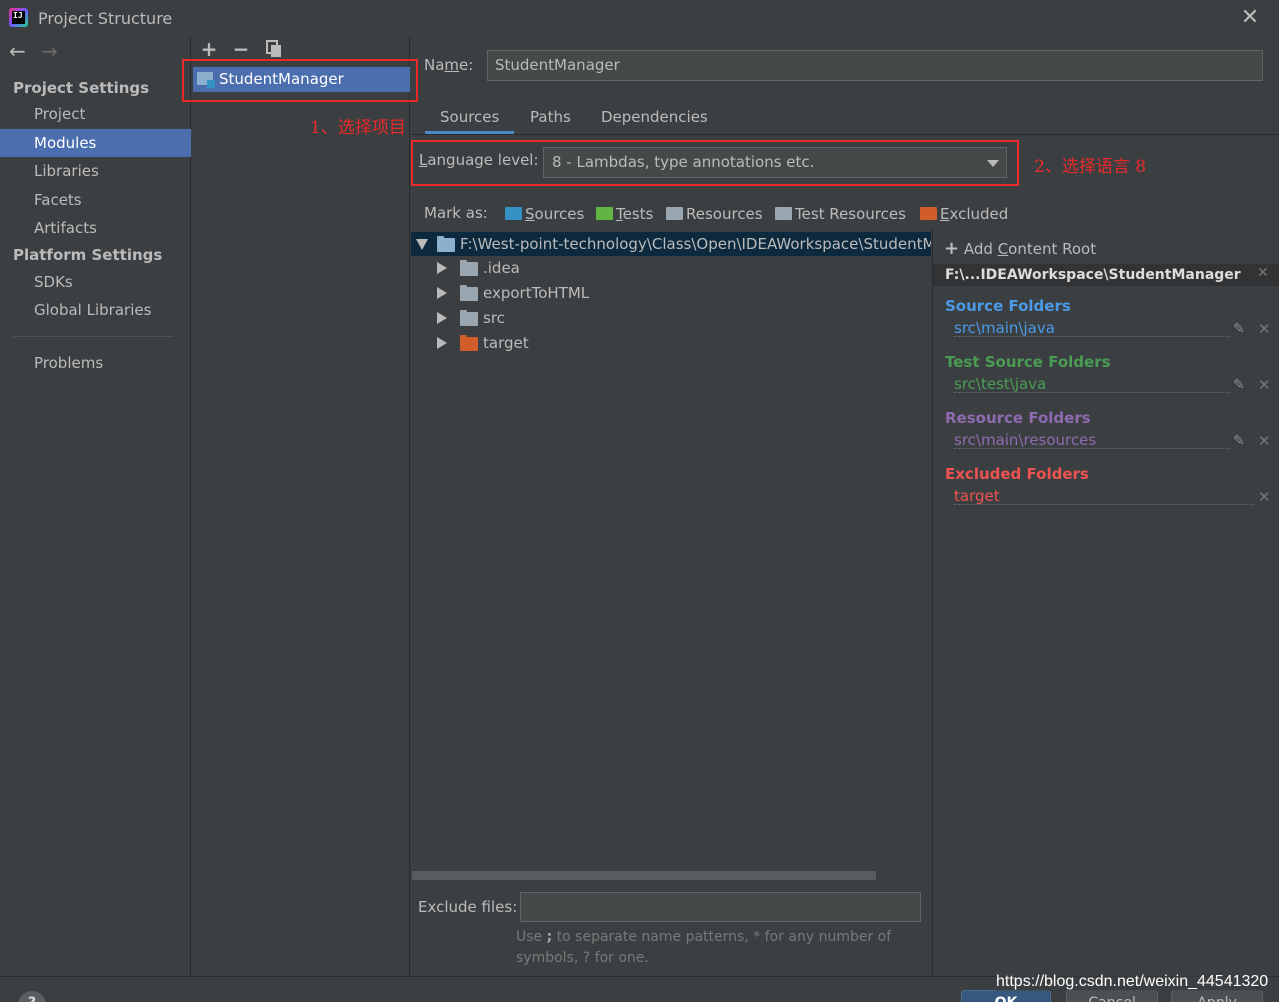  I want to click on back-arrow-icon: ←, so click(17, 51).